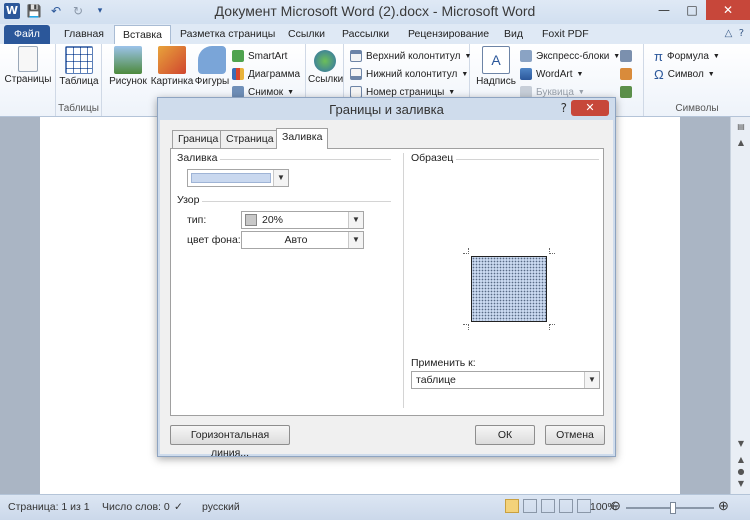 The width and height of the screenshot is (750, 520). I want to click on help-icon: ?, so click(564, 108).